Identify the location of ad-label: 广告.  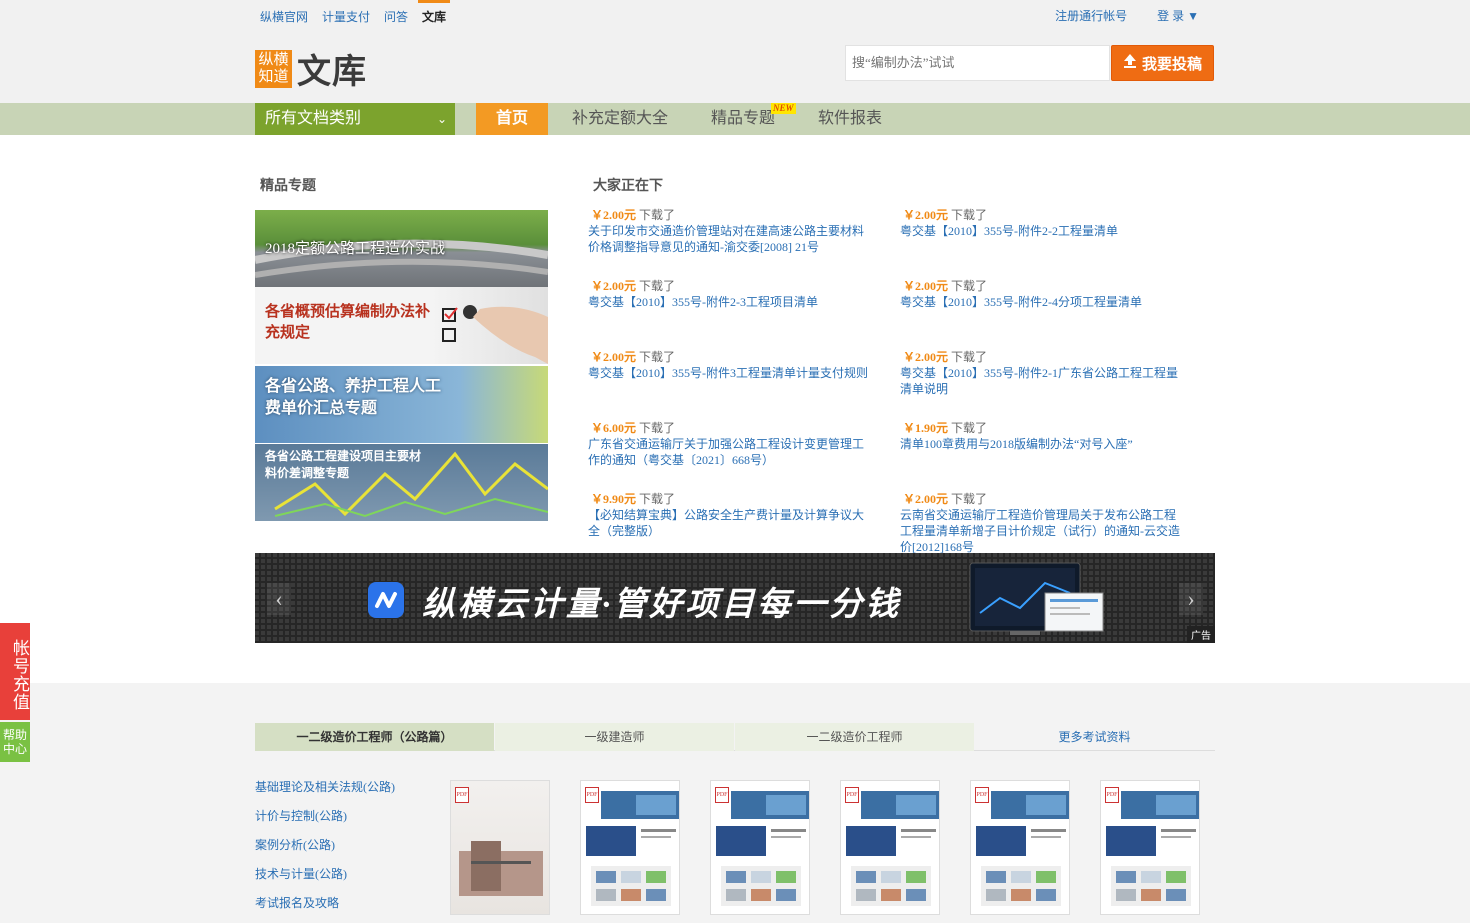
(1201, 634).